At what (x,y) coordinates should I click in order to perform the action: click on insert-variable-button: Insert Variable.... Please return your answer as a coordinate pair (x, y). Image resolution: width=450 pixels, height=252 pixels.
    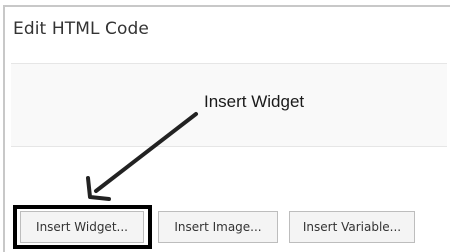
    Looking at the image, I should click on (352, 227).